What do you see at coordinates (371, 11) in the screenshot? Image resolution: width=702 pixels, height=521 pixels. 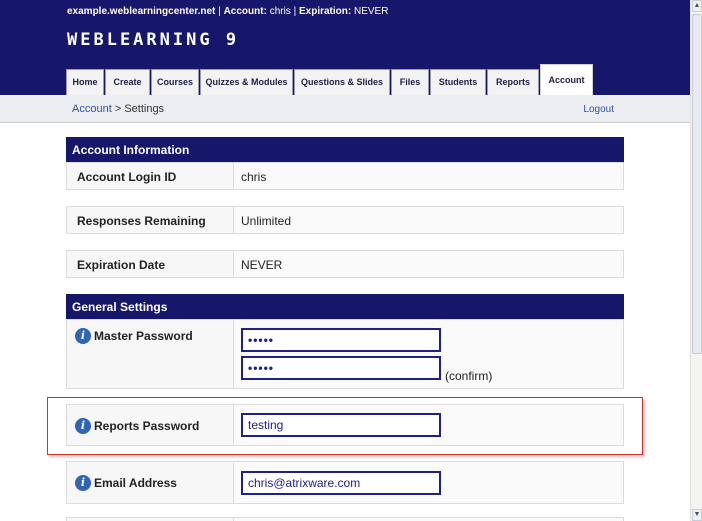 I see `expiration-value: NEVER` at bounding box center [371, 11].